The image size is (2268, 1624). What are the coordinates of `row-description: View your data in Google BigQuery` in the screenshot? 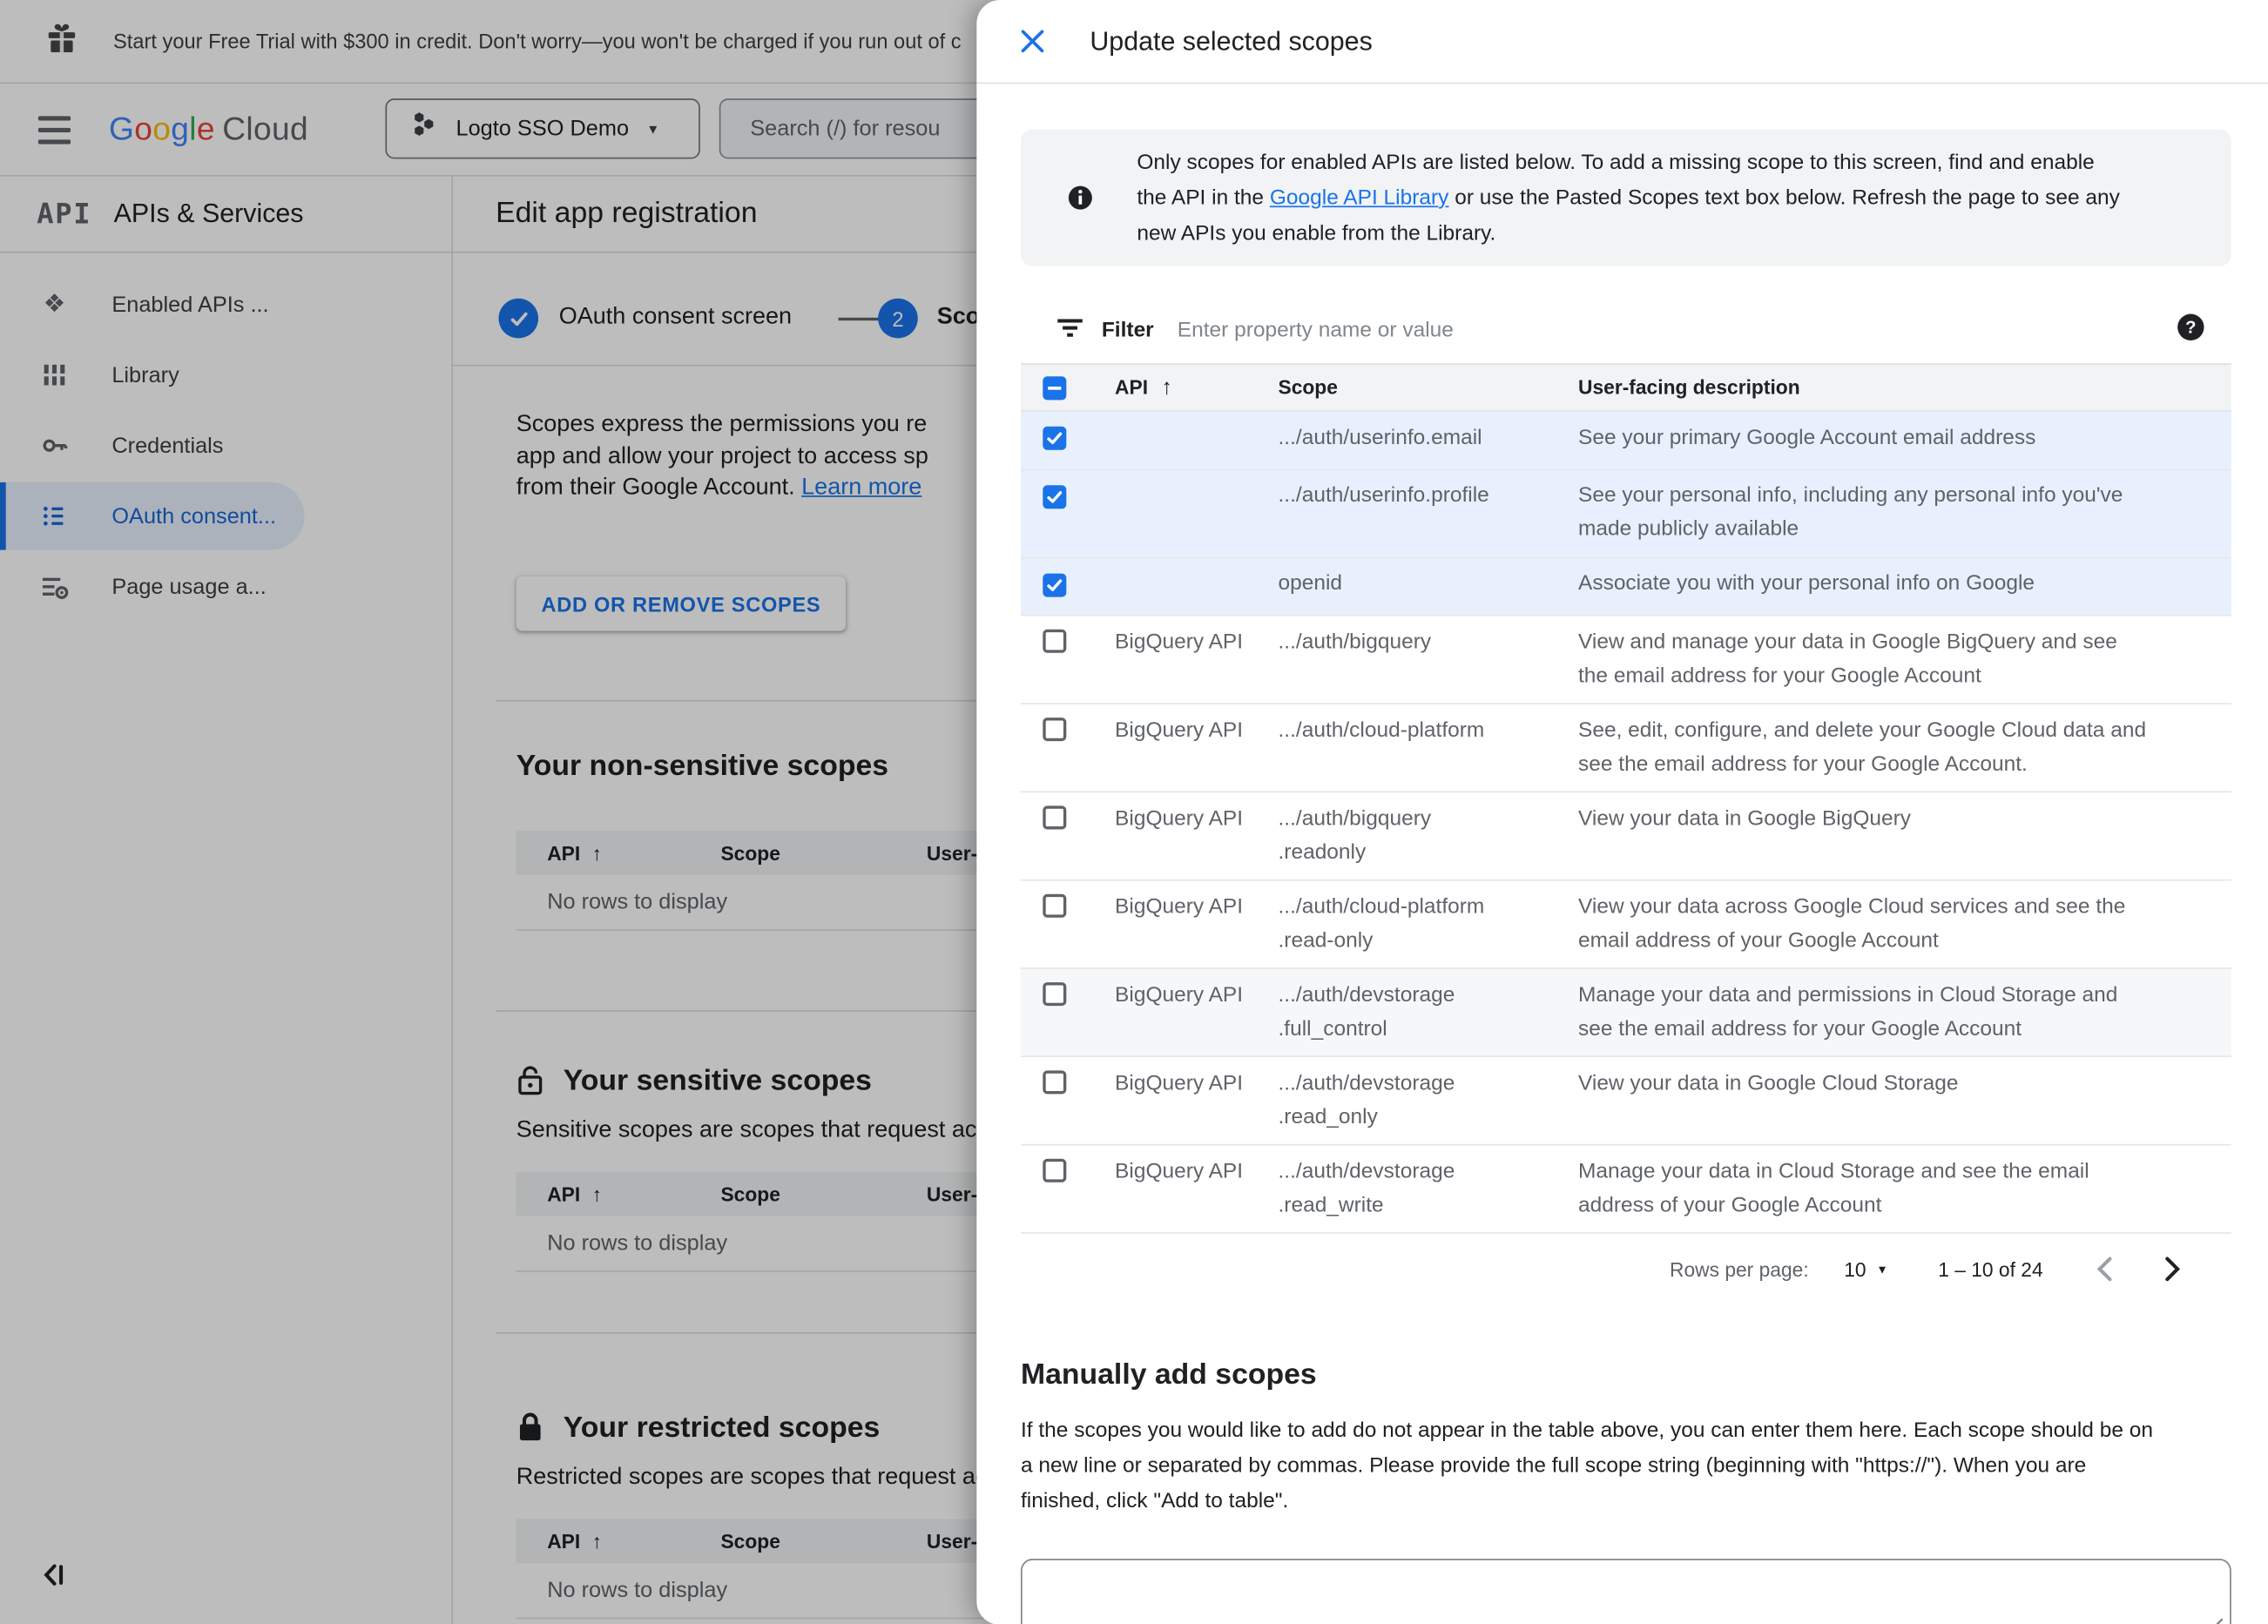 It's located at (1744, 818).